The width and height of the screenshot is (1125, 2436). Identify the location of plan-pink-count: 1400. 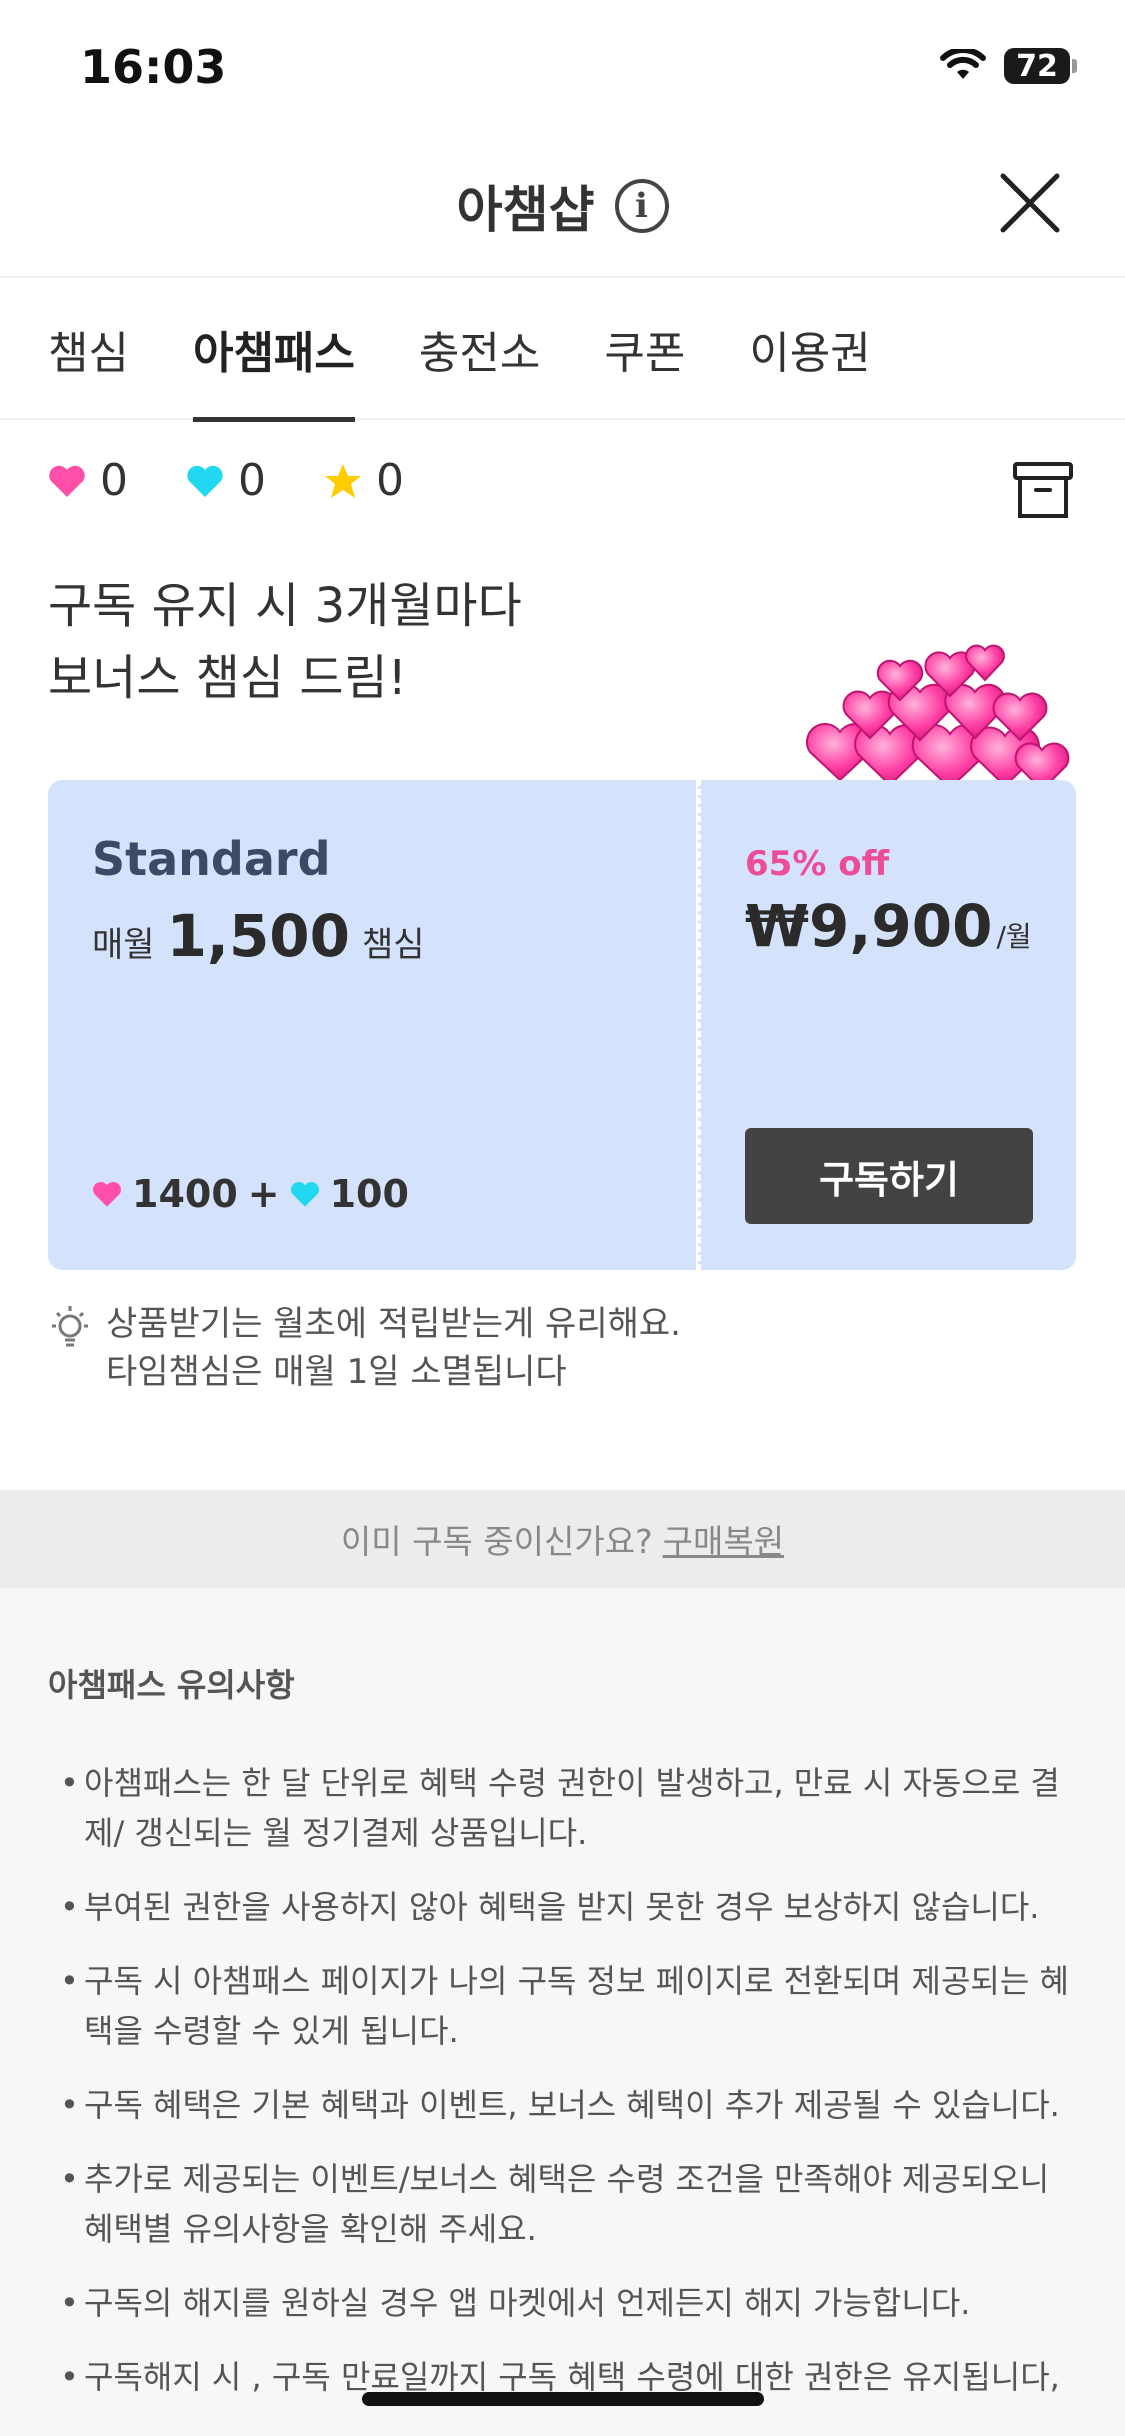
(185, 1194).